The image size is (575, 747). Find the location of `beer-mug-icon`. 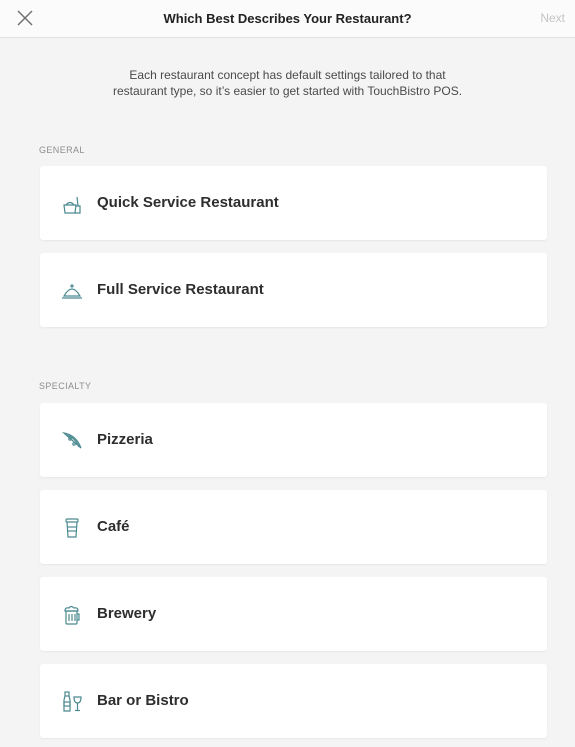

beer-mug-icon is located at coordinates (72, 615).